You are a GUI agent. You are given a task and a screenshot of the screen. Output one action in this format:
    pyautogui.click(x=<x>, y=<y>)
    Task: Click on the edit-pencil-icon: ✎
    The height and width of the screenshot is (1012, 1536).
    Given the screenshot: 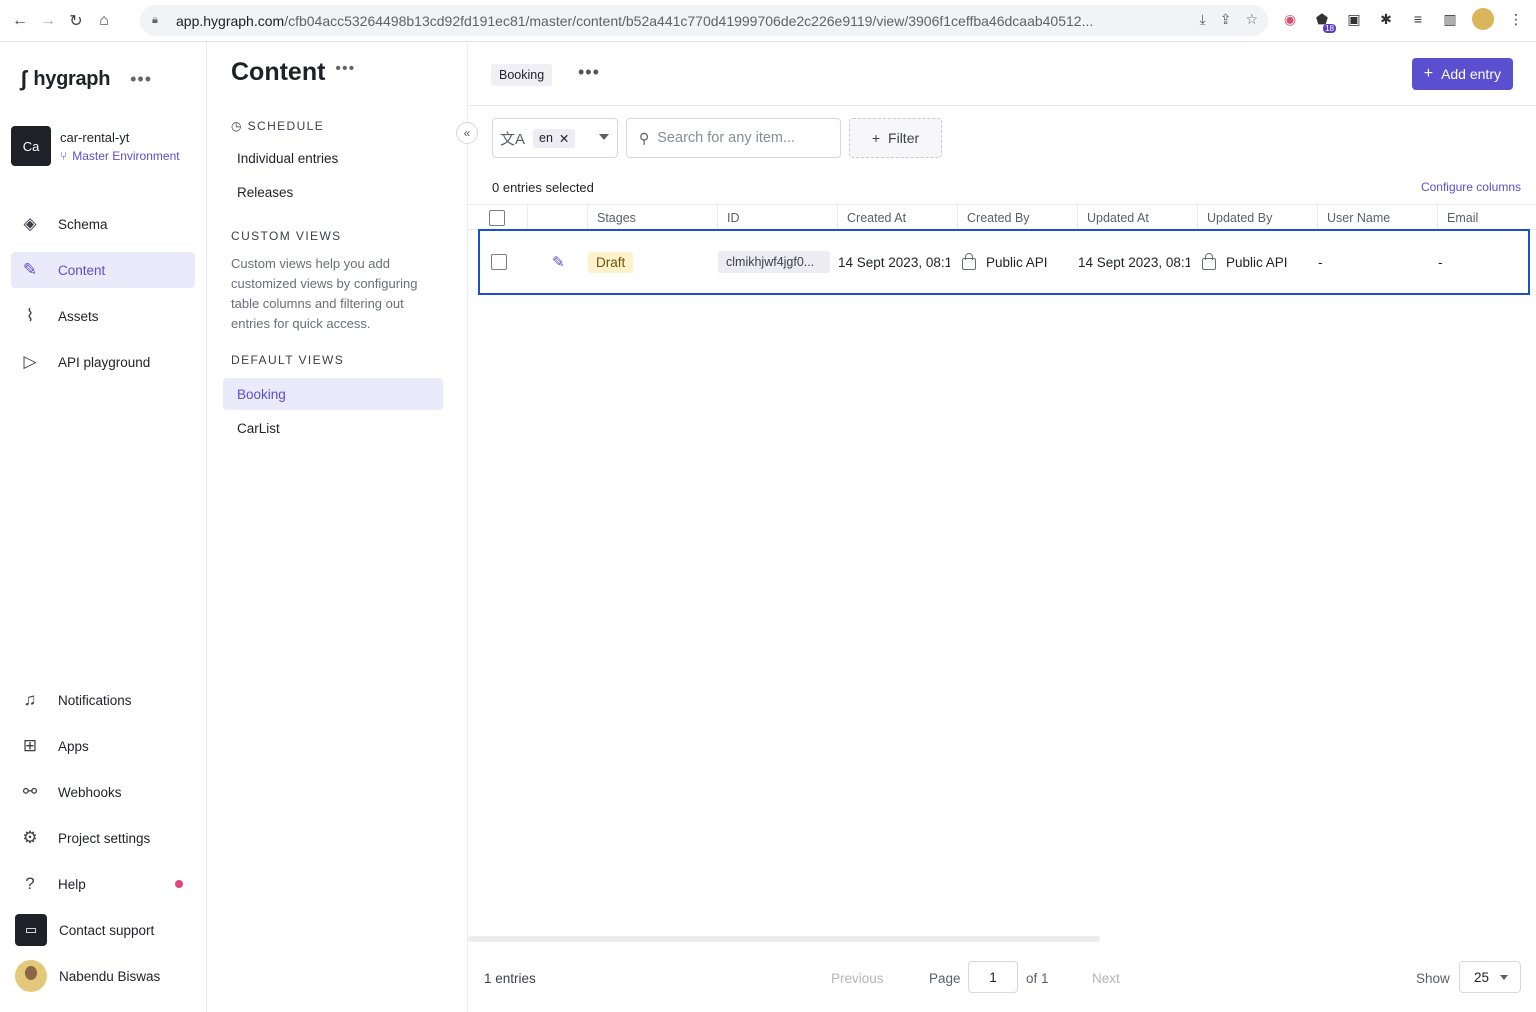 What is the action you would take?
    pyautogui.click(x=558, y=262)
    